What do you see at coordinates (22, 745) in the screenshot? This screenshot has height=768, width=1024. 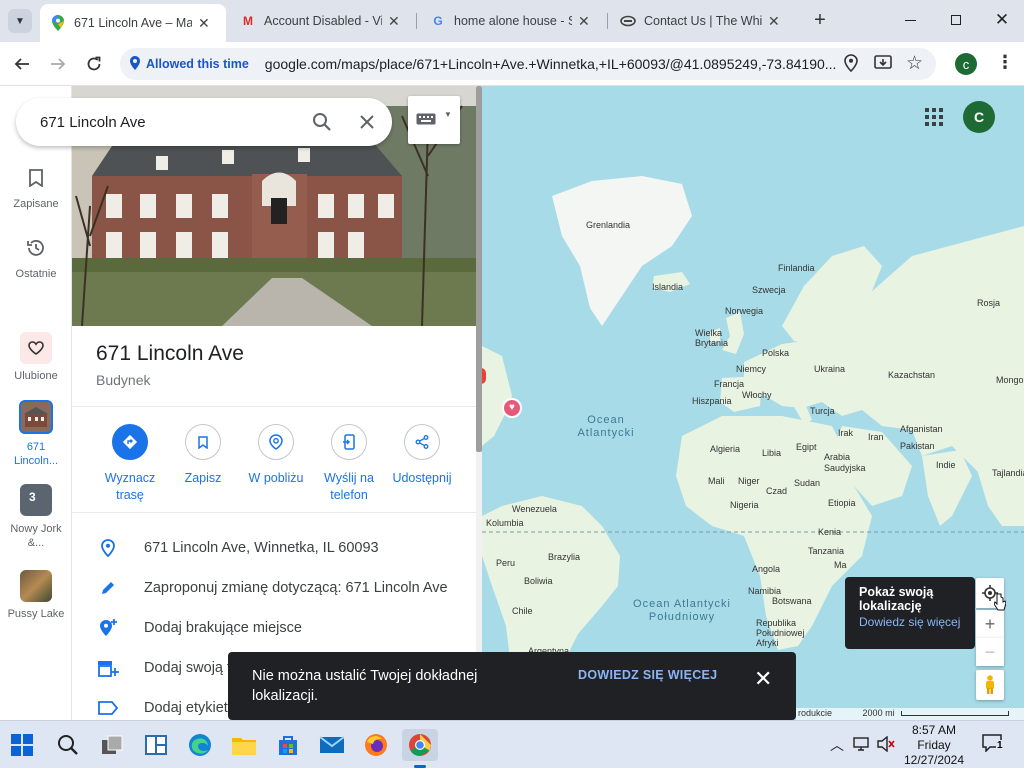 I see `windows-start-icon` at bounding box center [22, 745].